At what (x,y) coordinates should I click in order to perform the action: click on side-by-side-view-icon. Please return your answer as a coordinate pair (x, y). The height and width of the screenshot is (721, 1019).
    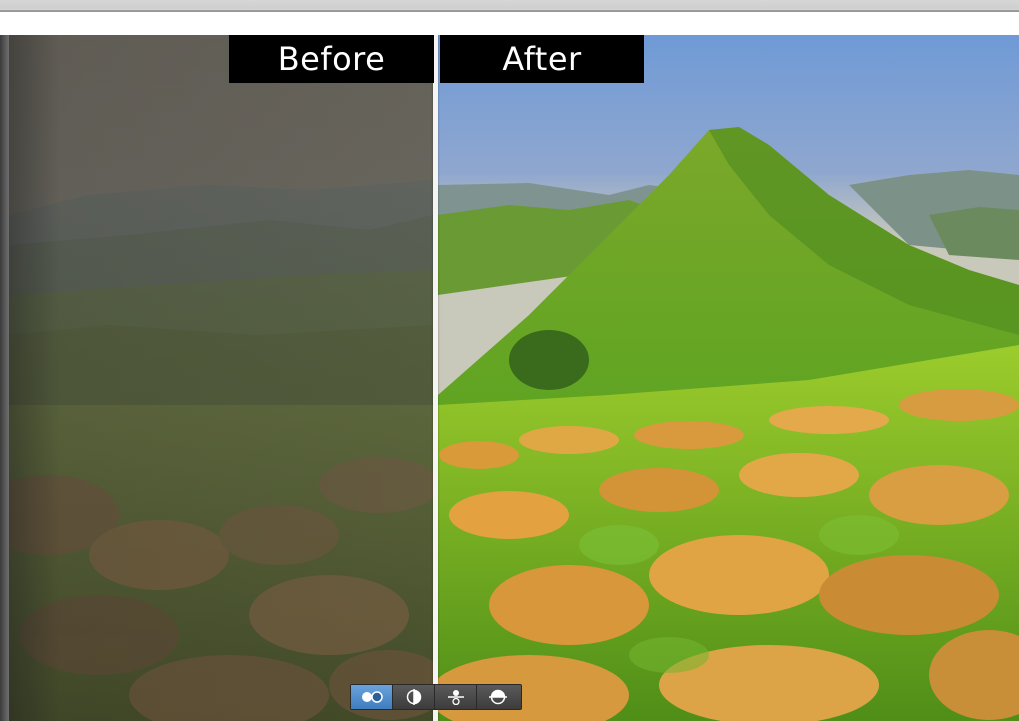
    Looking at the image, I should click on (372, 697).